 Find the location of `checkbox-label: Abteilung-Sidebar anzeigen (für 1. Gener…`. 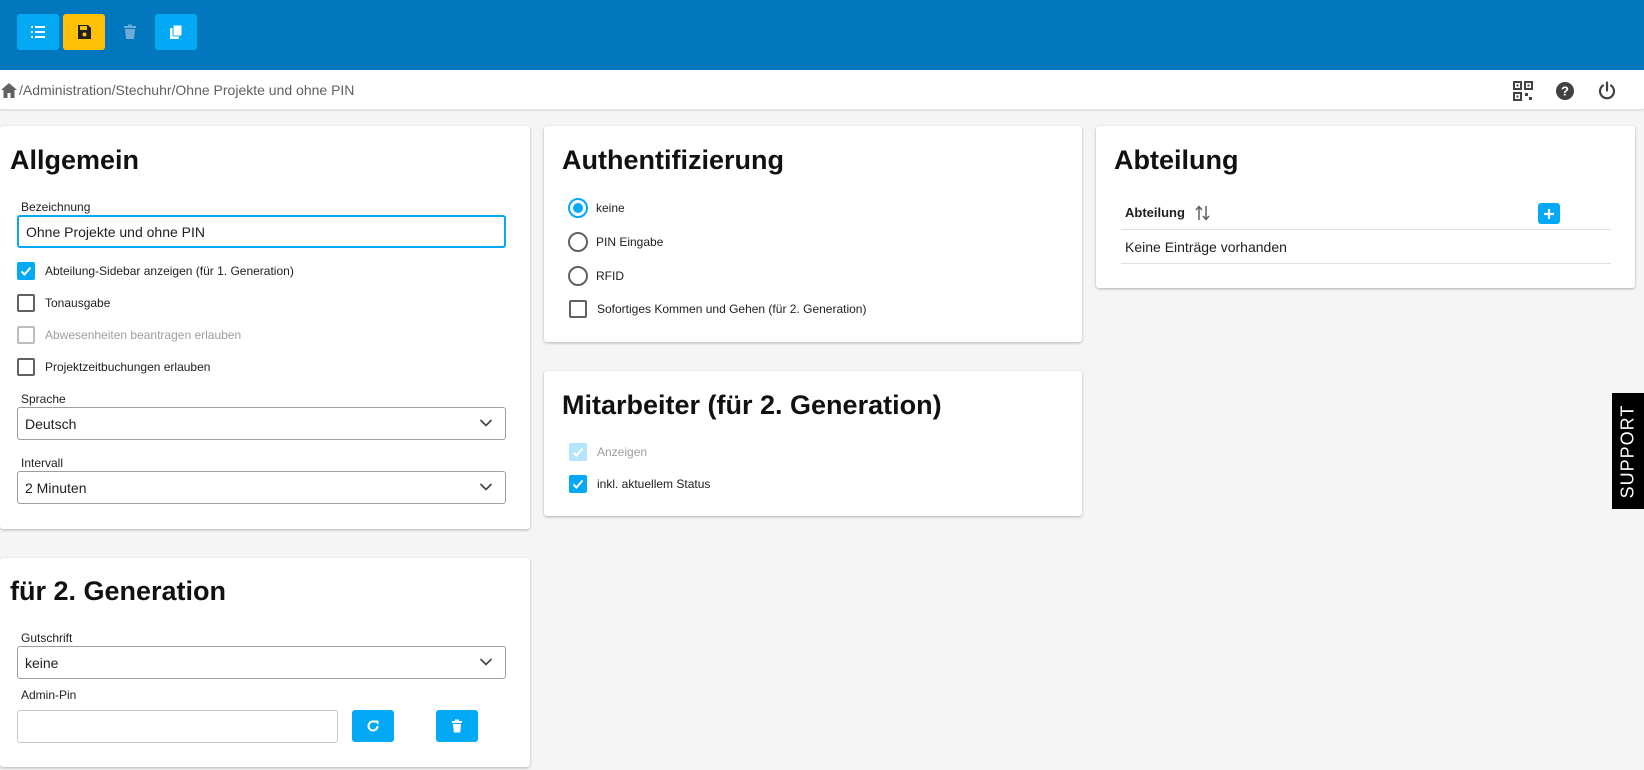

checkbox-label: Abteilung-Sidebar anzeigen (für 1. Gener… is located at coordinates (169, 271).